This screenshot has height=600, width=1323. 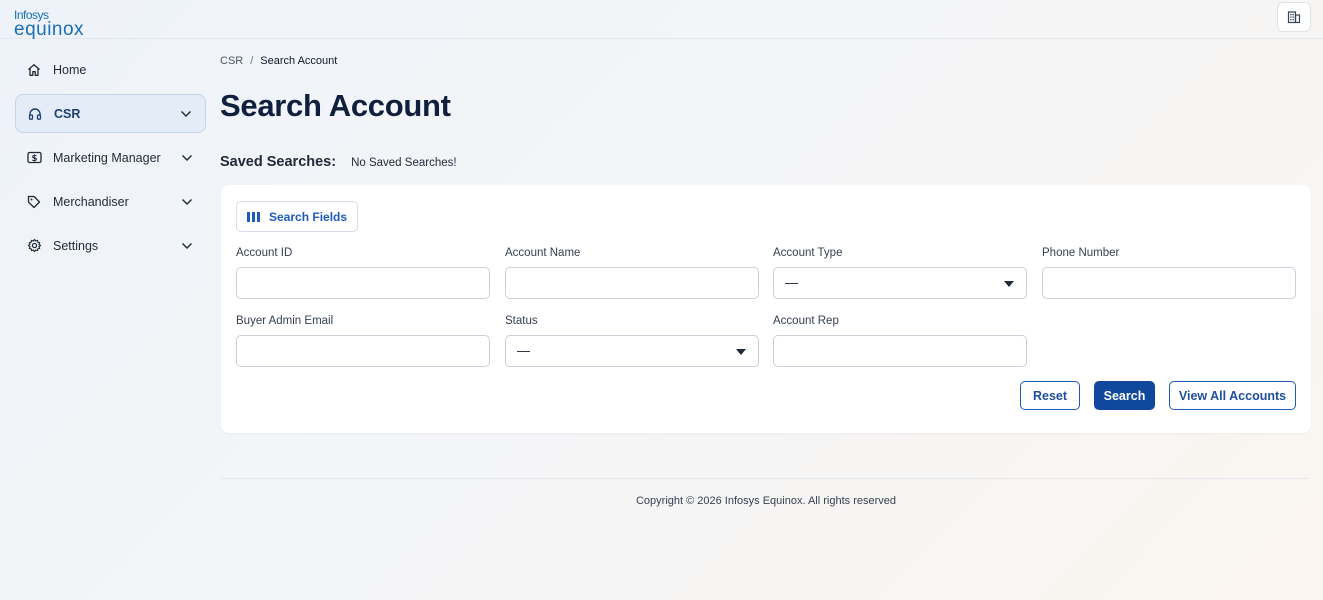 I want to click on organization-button, so click(x=1294, y=17).